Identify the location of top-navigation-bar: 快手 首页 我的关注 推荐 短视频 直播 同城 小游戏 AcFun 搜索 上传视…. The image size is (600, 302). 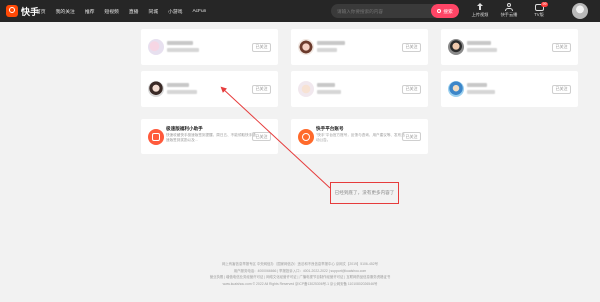
(300, 11).